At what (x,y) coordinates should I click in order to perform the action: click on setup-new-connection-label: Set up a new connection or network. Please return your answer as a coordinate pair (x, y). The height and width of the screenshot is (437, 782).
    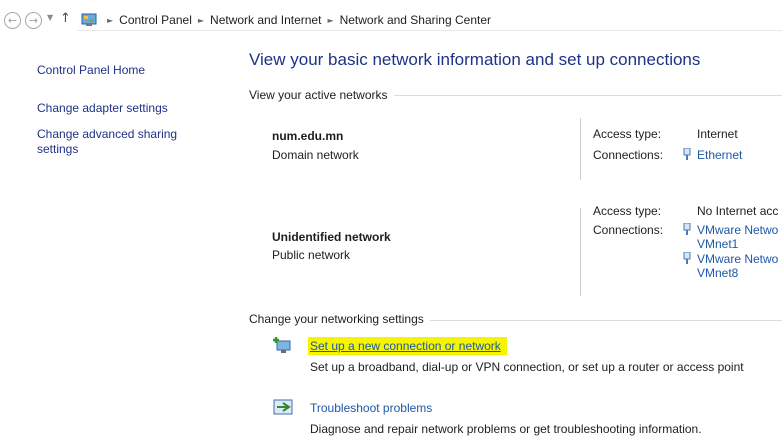
    Looking at the image, I should click on (407, 346).